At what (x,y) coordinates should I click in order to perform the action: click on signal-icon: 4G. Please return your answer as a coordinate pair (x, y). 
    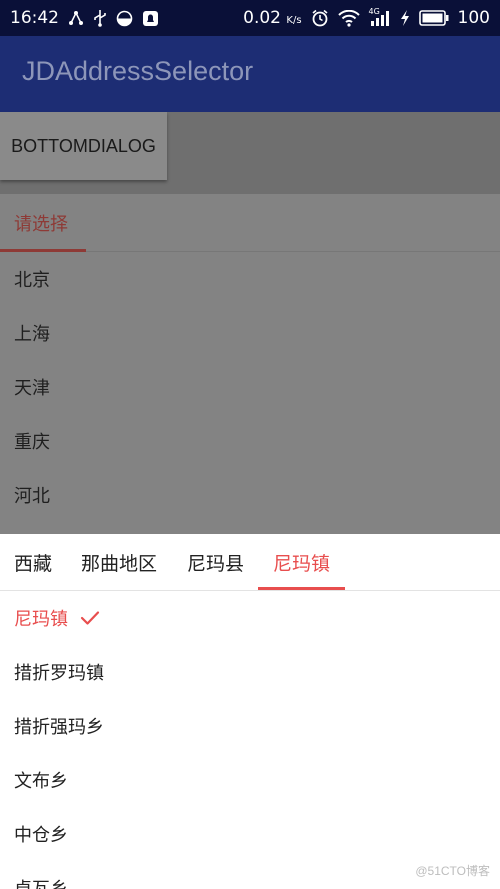
    Looking at the image, I should click on (379, 16).